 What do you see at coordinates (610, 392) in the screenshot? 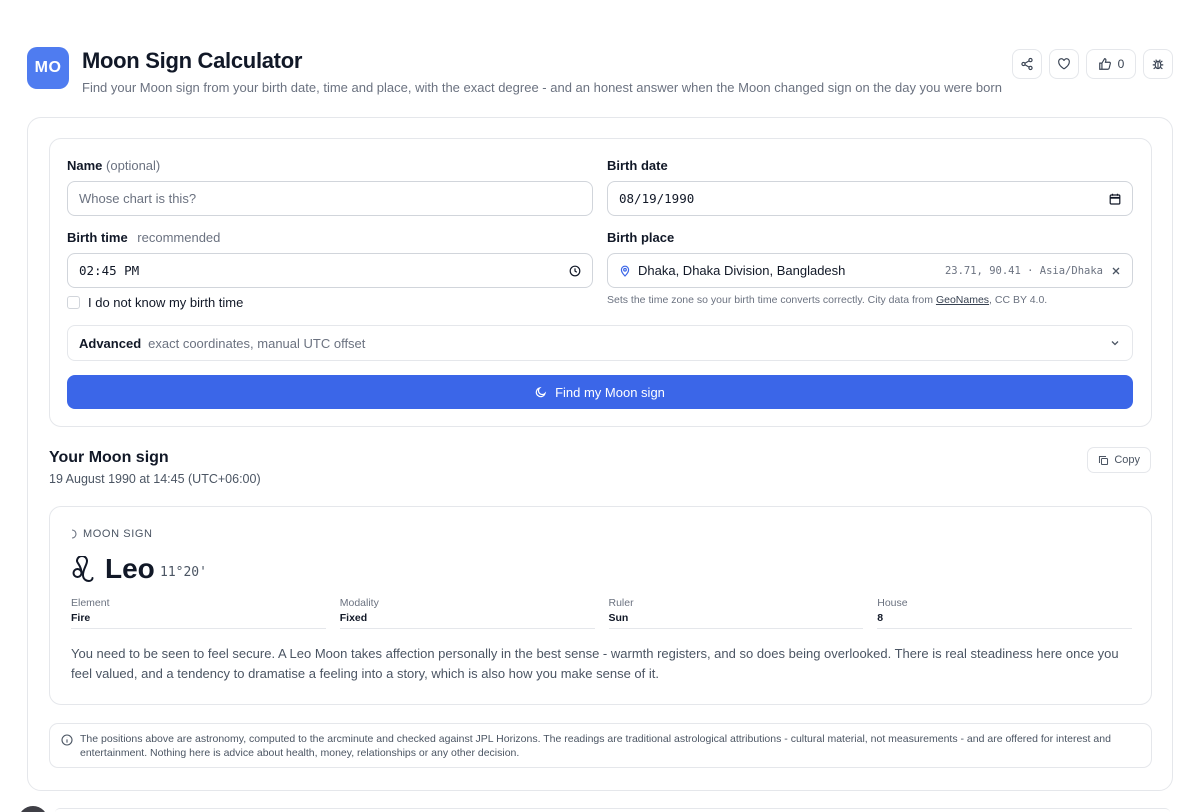
I see `find-moon-sign-label: Find my Moon sign` at bounding box center [610, 392].